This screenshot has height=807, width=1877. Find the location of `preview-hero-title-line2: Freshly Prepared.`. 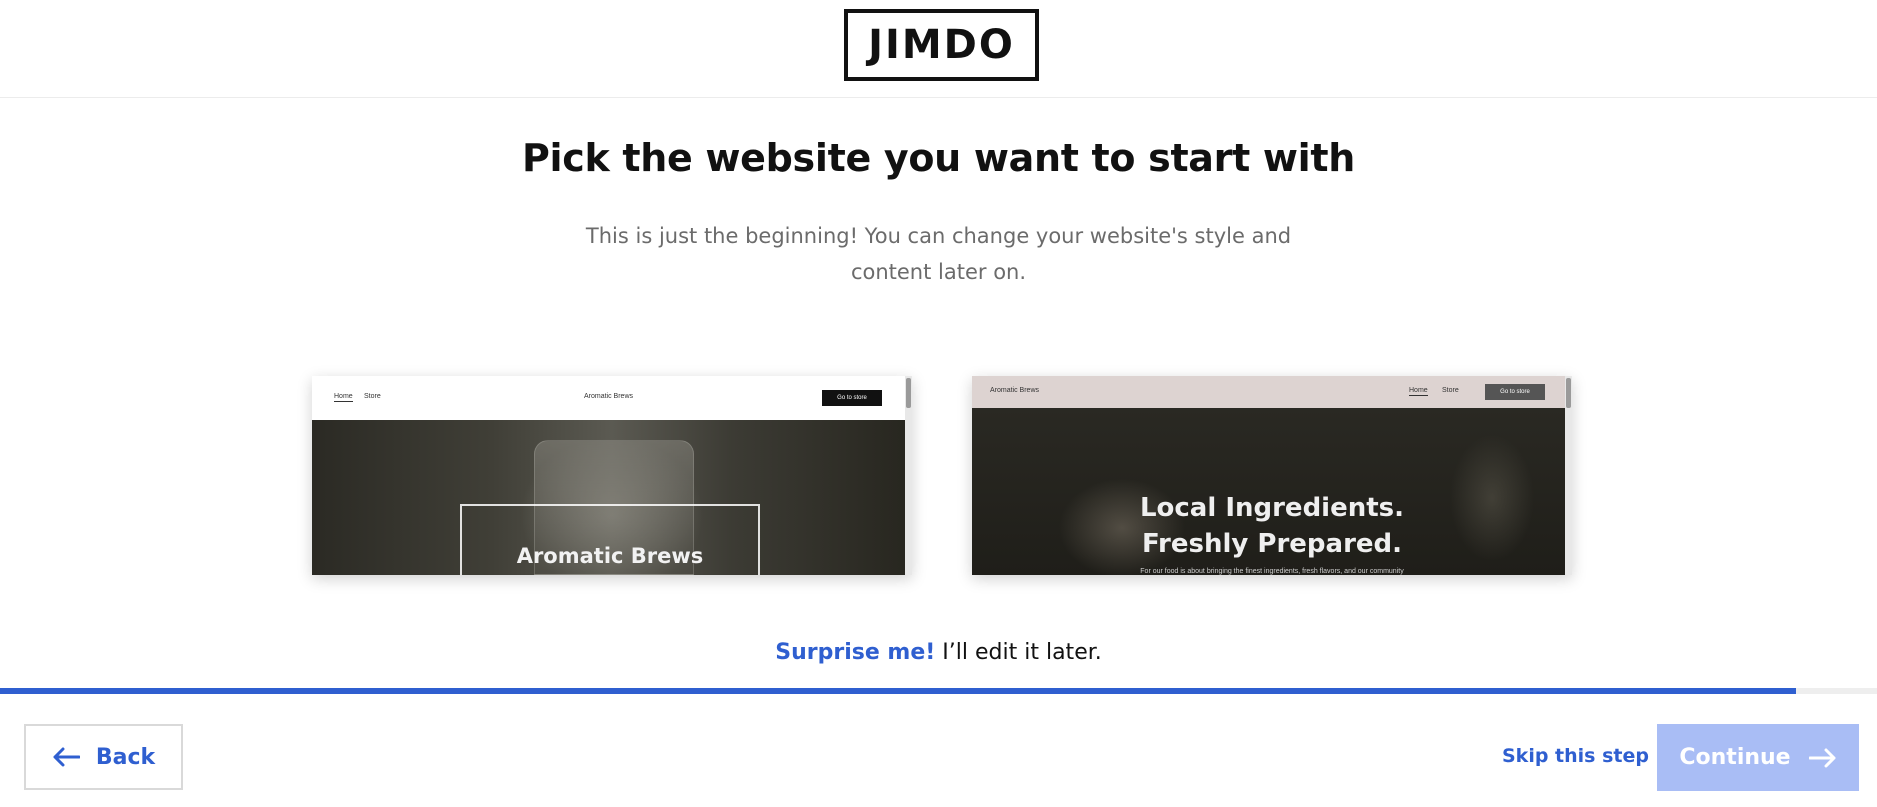

preview-hero-title-line2: Freshly Prepared. is located at coordinates (1272, 544).